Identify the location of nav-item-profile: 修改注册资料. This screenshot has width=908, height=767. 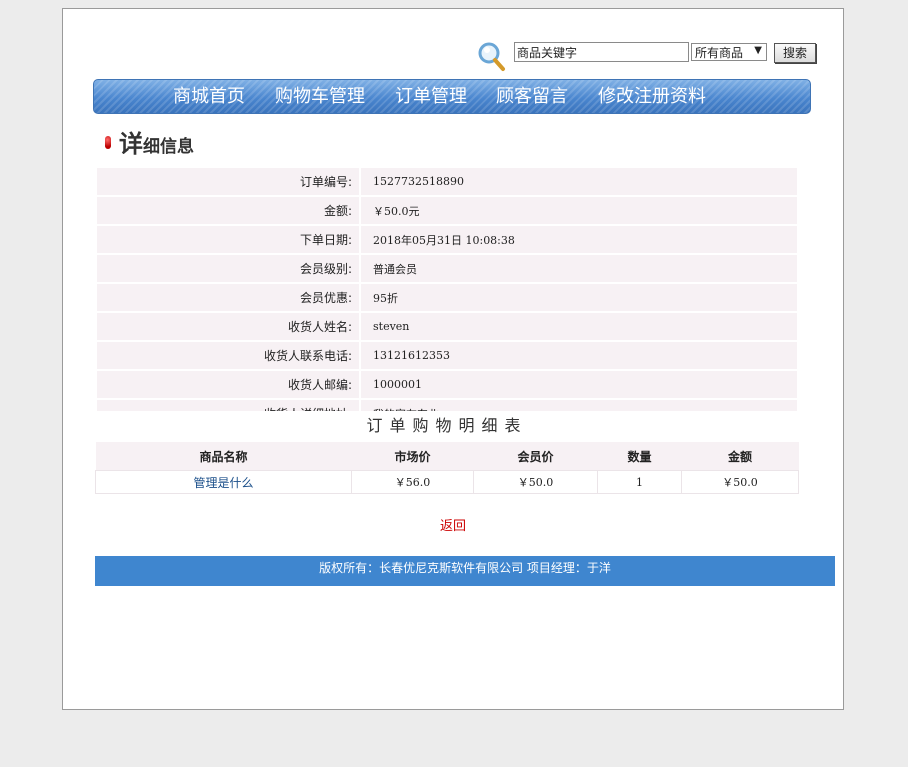
(652, 97).